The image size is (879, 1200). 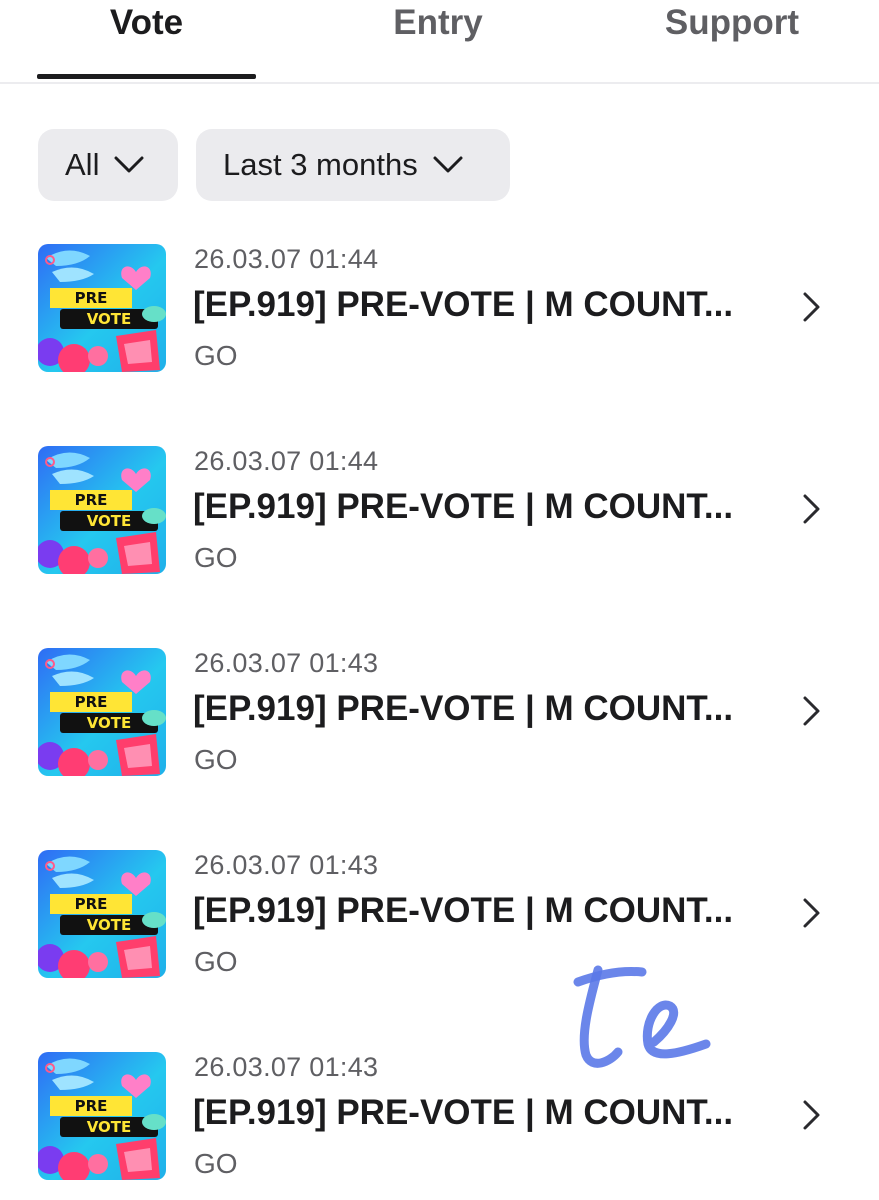 I want to click on period-filter-dropdown: Last 3 months, so click(x=353, y=165).